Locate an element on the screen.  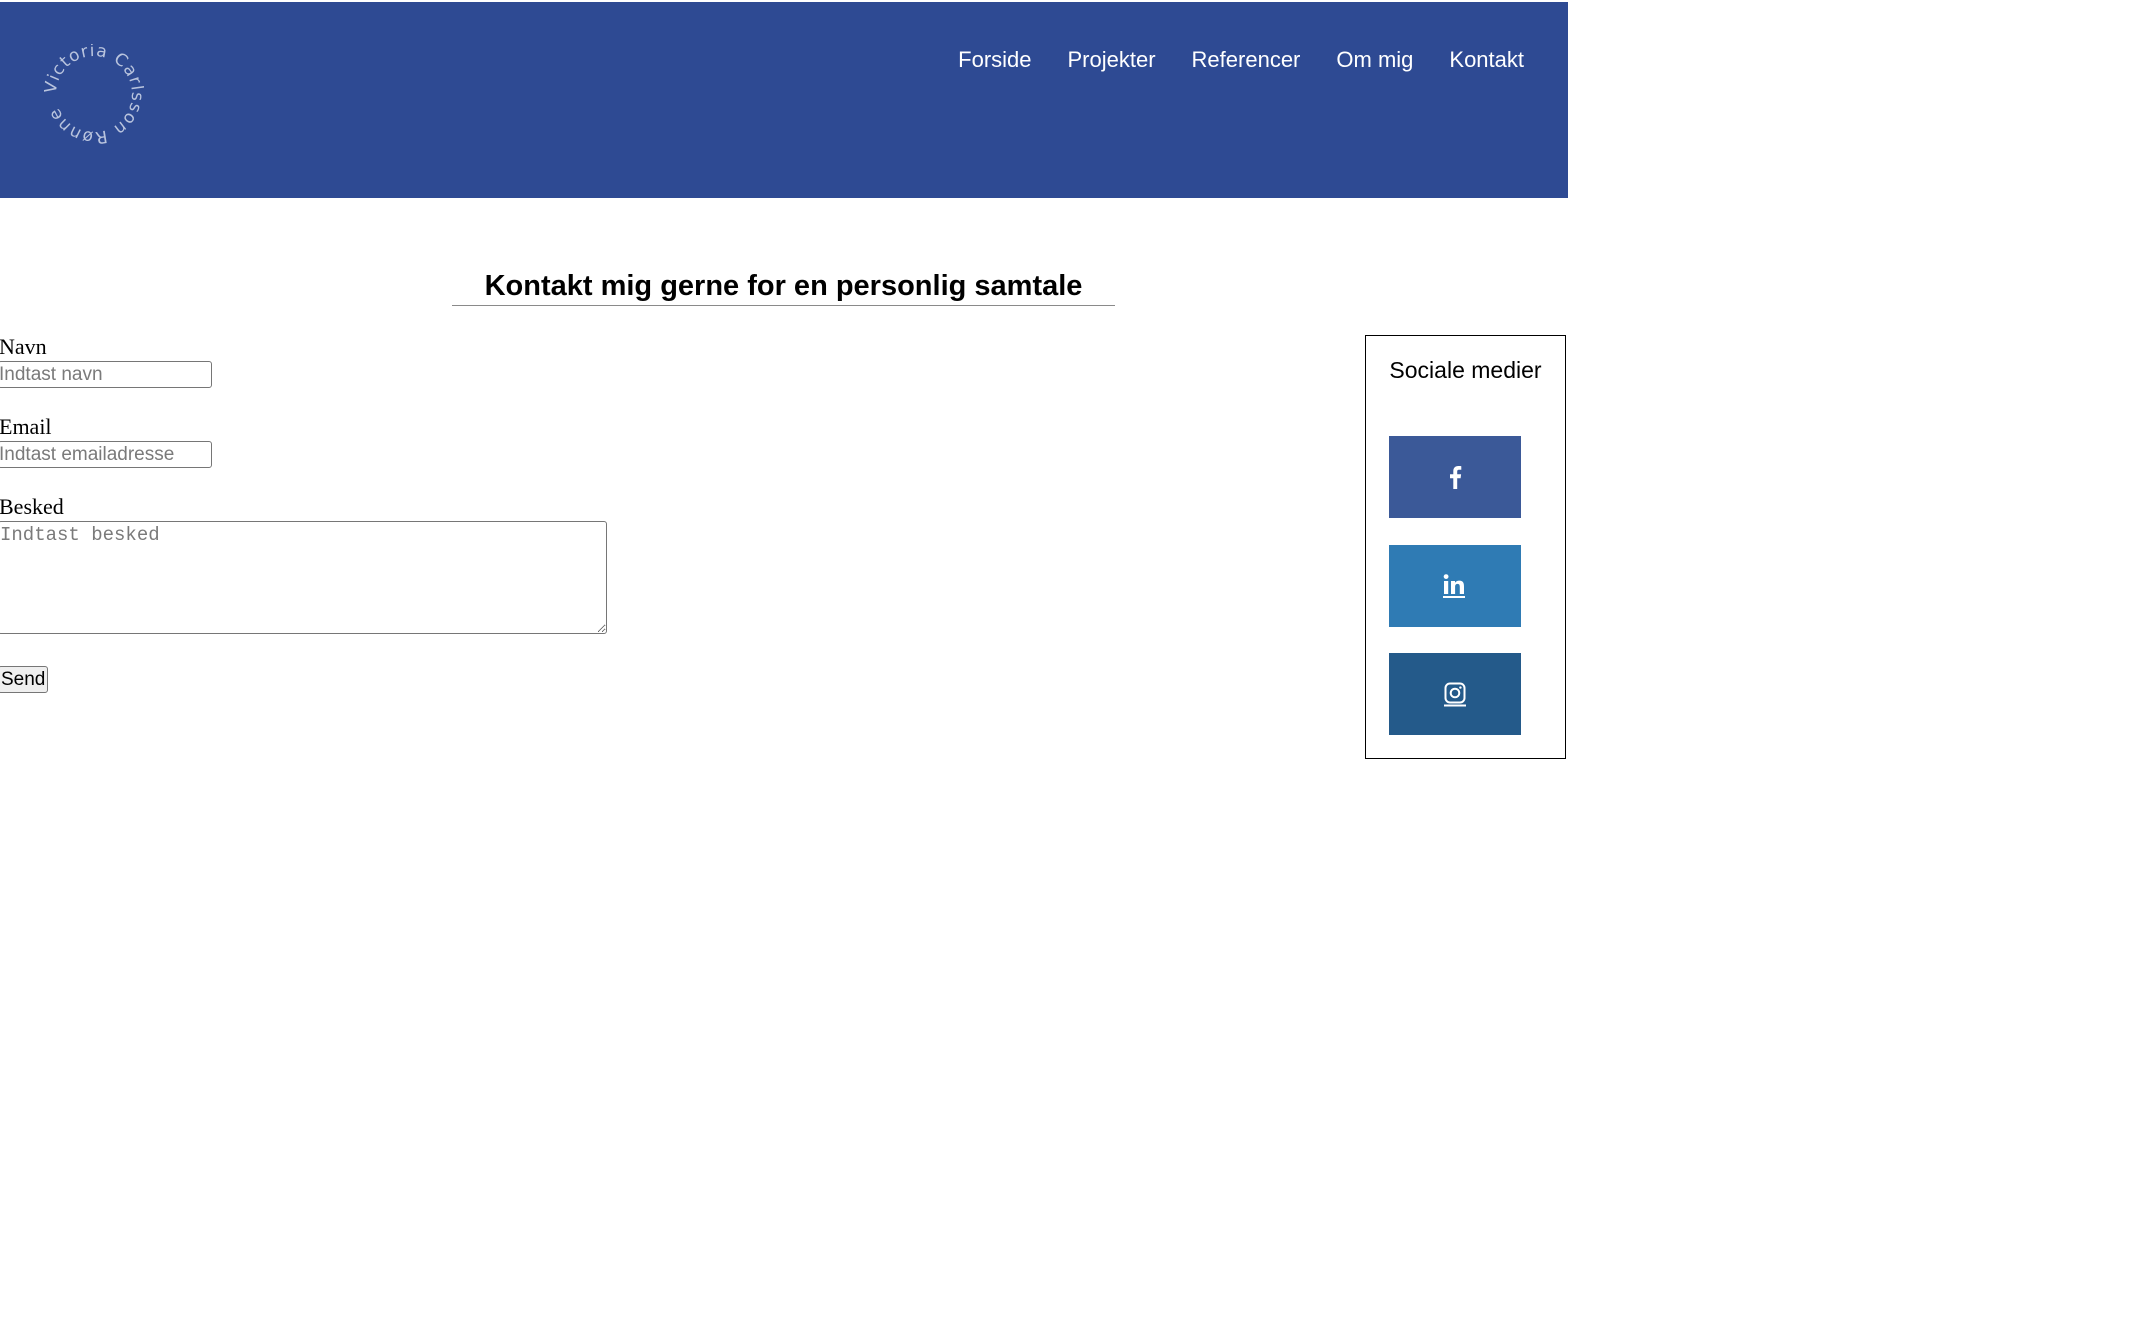
logo: Victoria Carlsson Rønne is located at coordinates (94, 94).